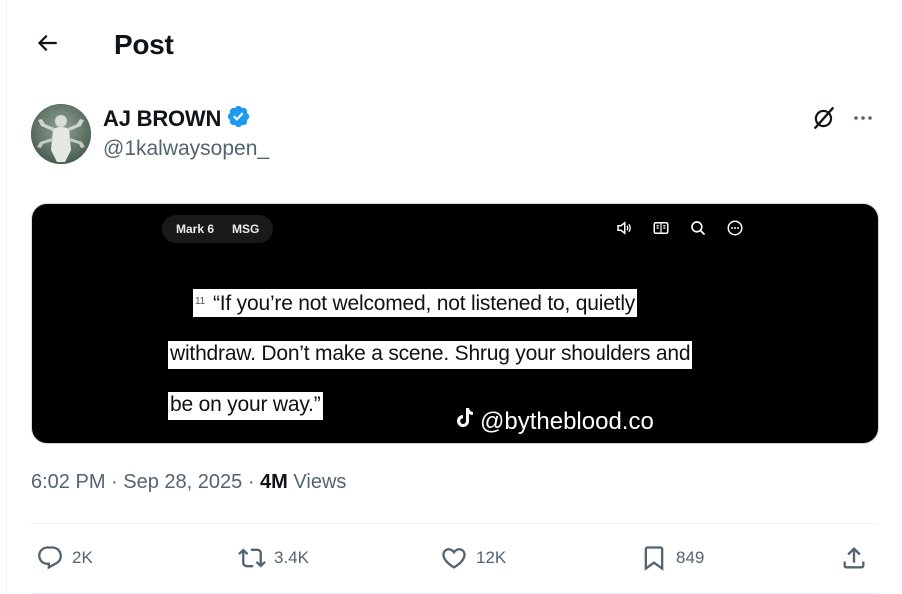 The width and height of the screenshot is (902, 594). What do you see at coordinates (68, 482) in the screenshot?
I see `post-time: 6:02 PM` at bounding box center [68, 482].